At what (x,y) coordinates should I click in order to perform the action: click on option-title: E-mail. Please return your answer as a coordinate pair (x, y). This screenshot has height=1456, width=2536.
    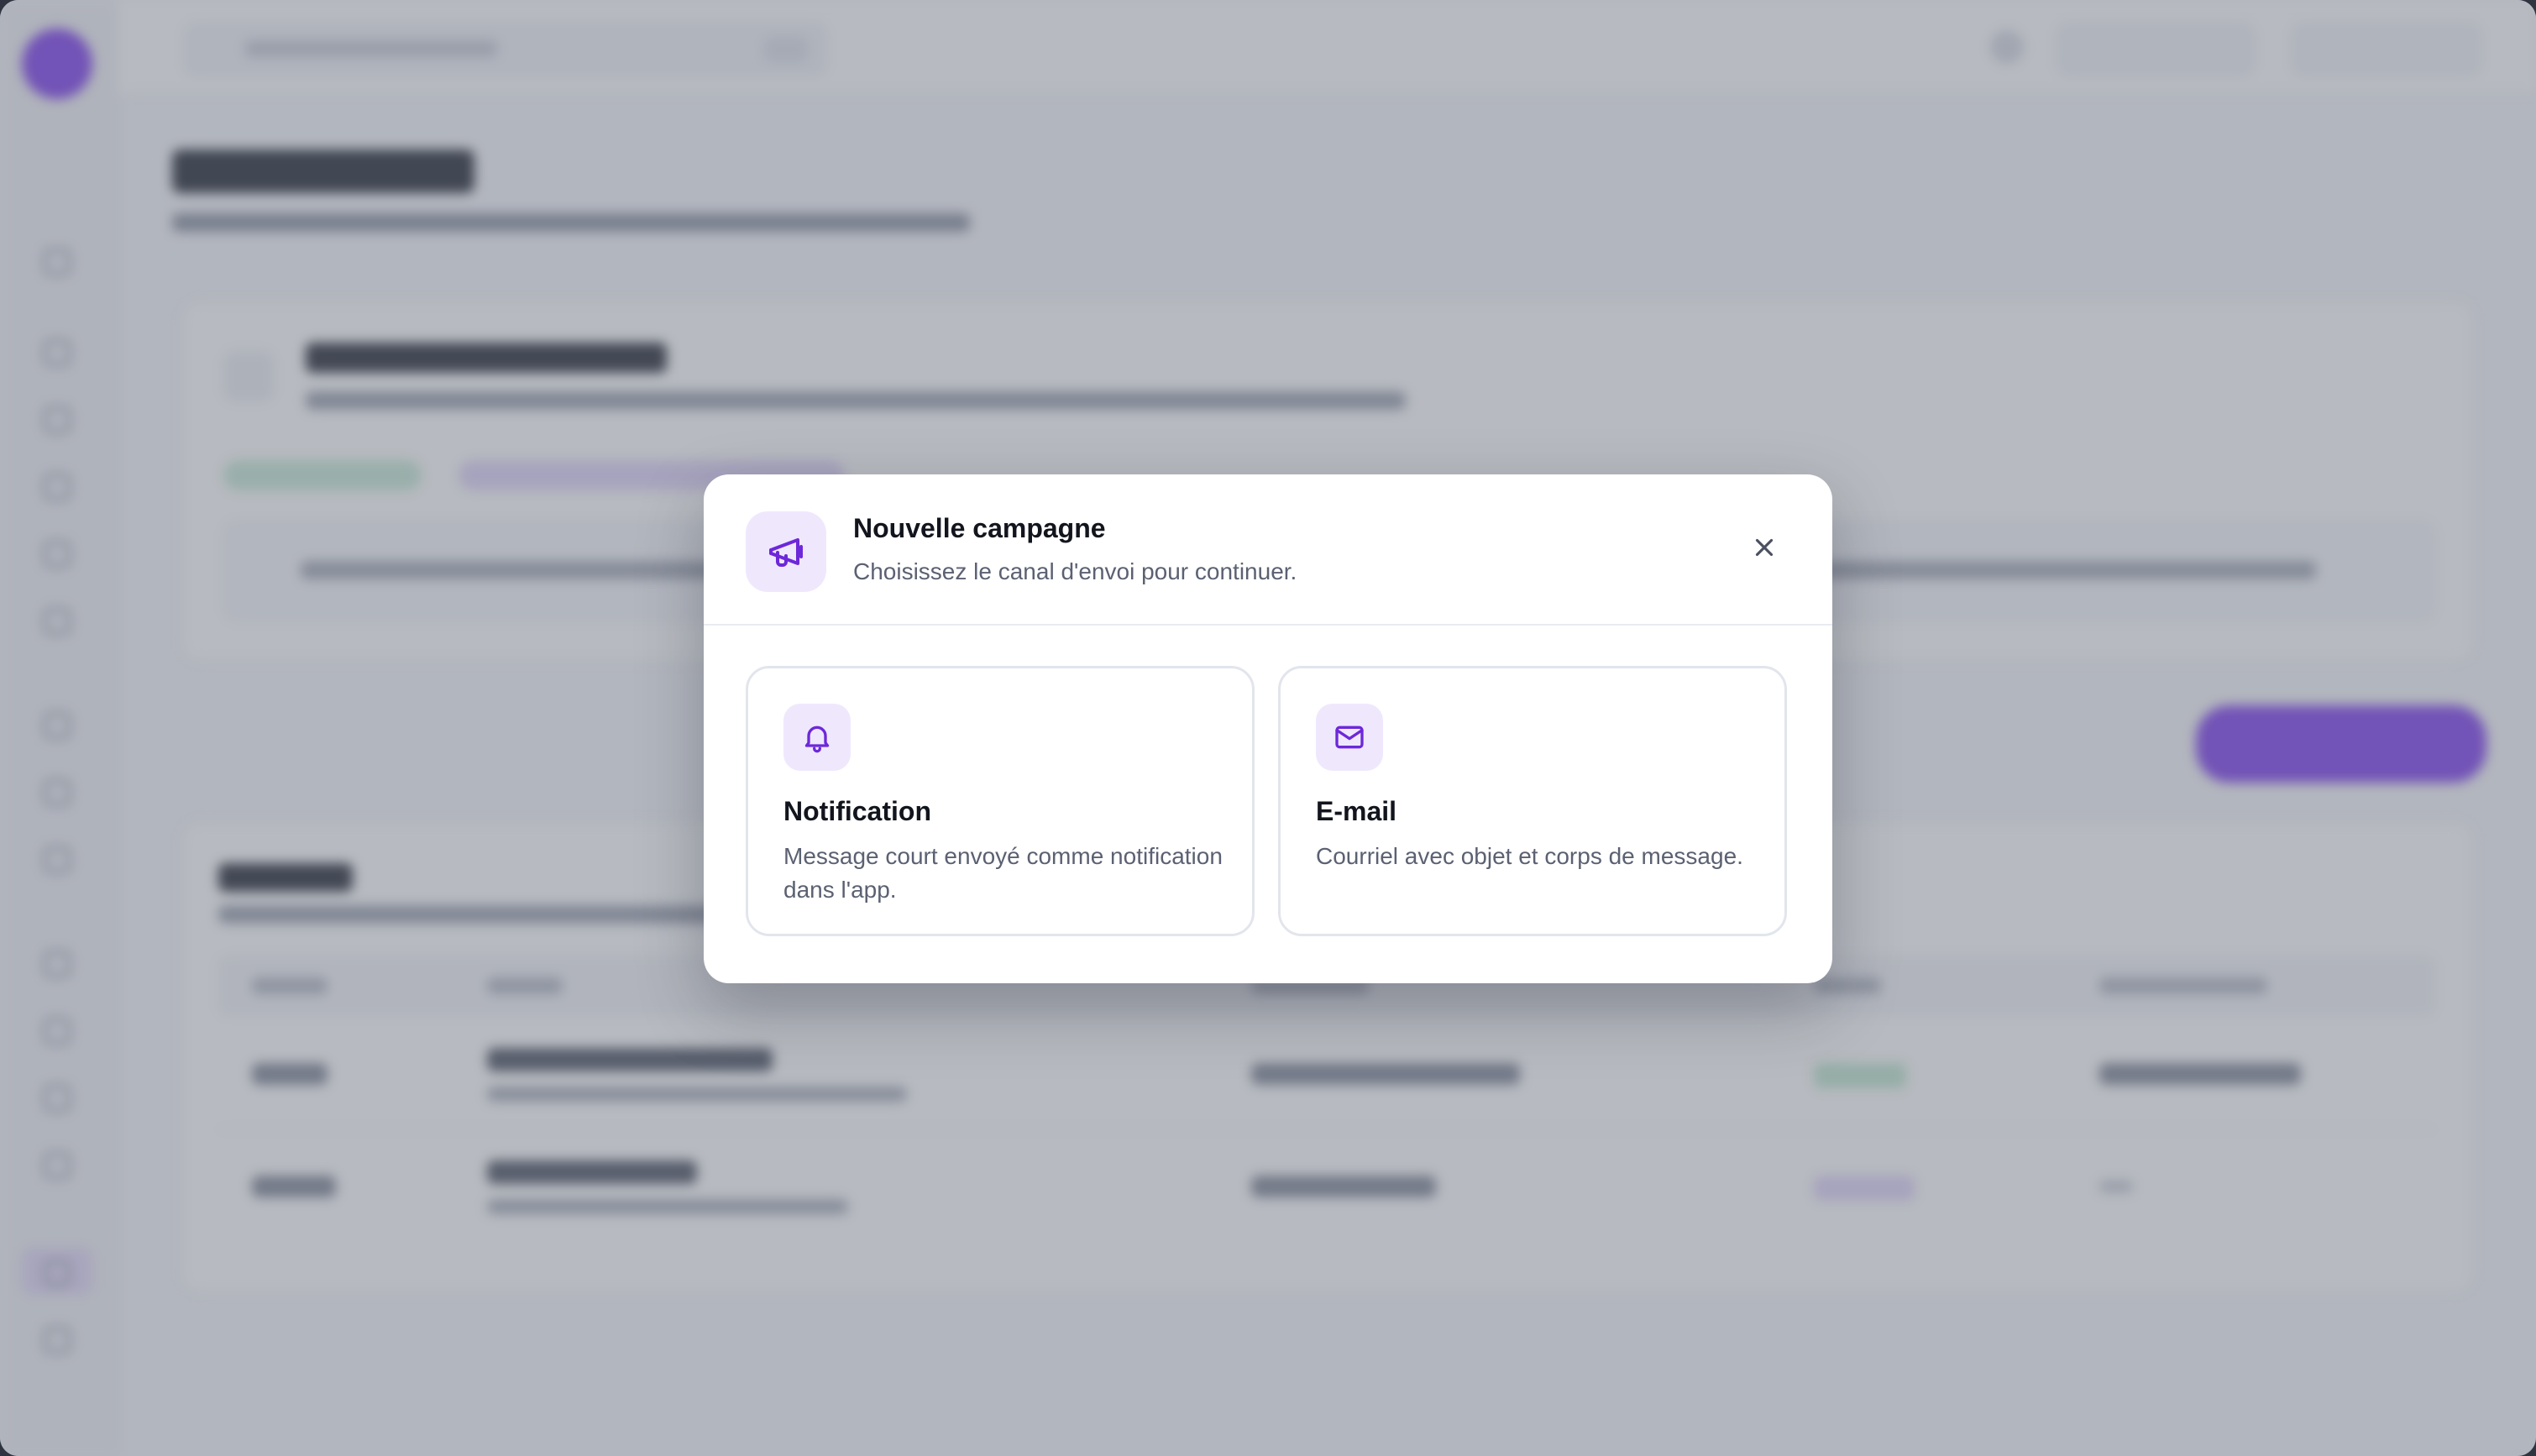
    Looking at the image, I should click on (1356, 811).